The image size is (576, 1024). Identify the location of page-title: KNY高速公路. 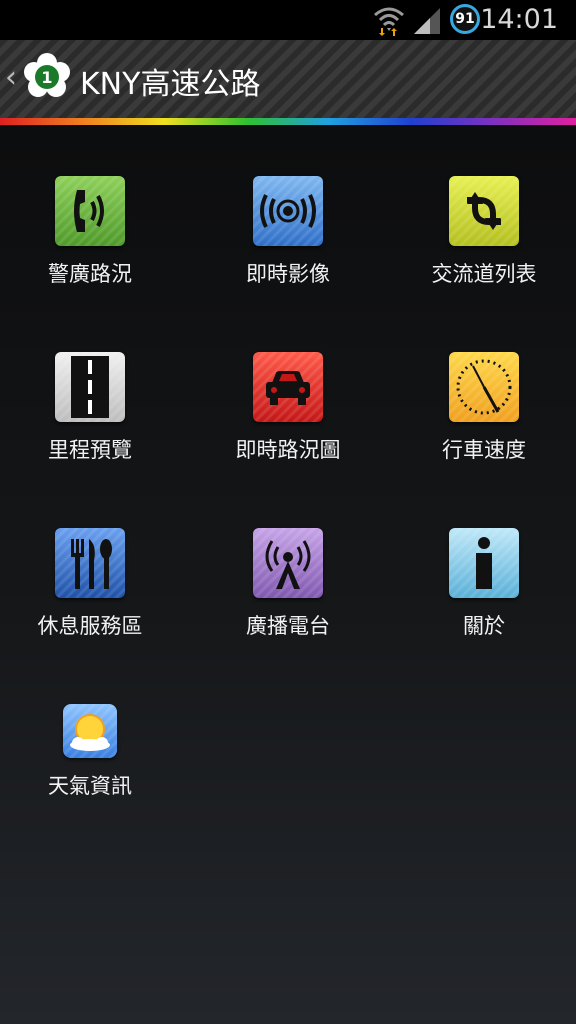
(170, 84).